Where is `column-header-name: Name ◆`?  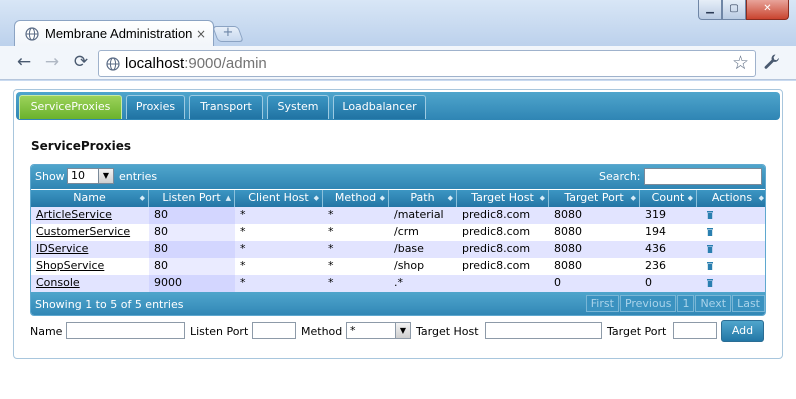 column-header-name: Name ◆ is located at coordinates (90, 198).